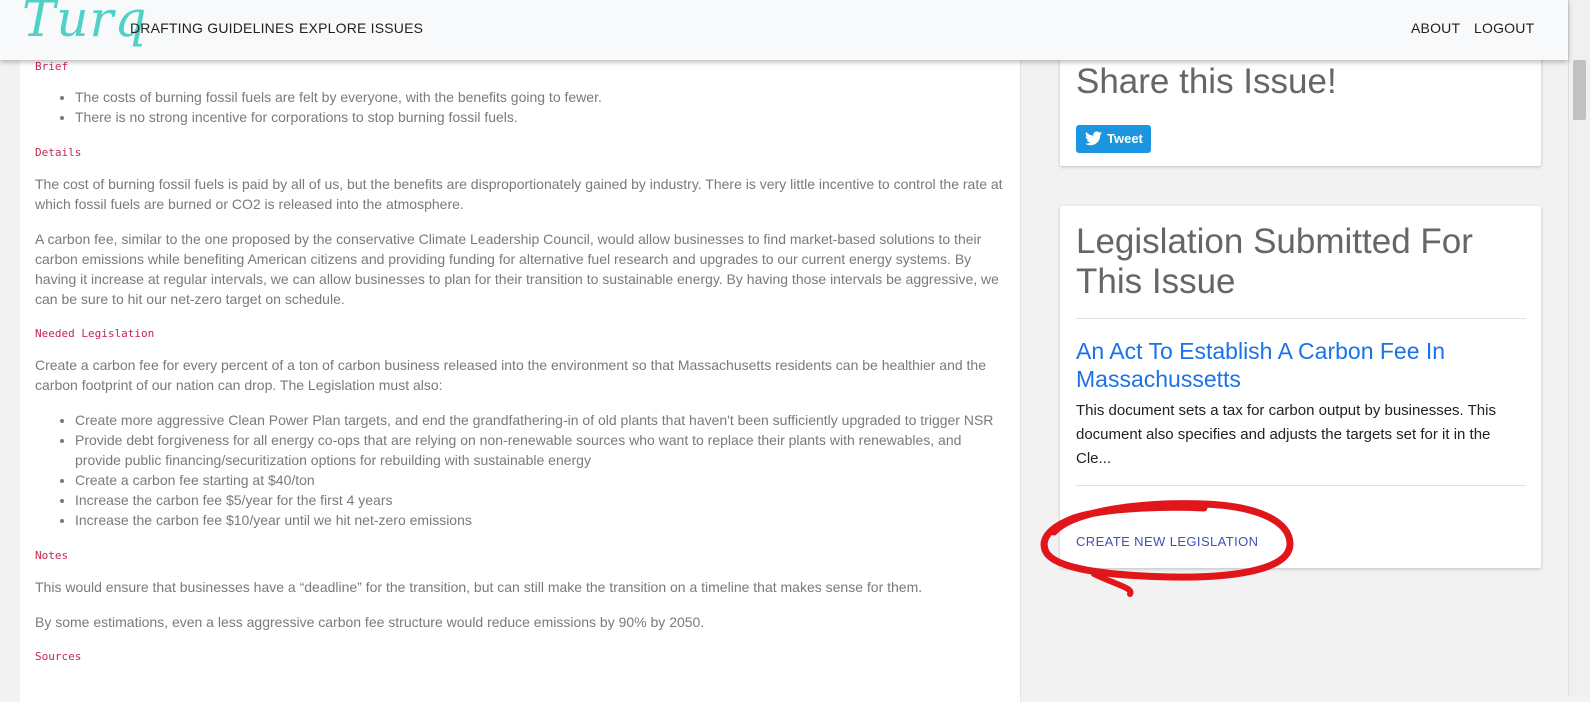  Describe the element at coordinates (1206, 81) in the screenshot. I see `share-card-title: Share this Issue!` at that location.